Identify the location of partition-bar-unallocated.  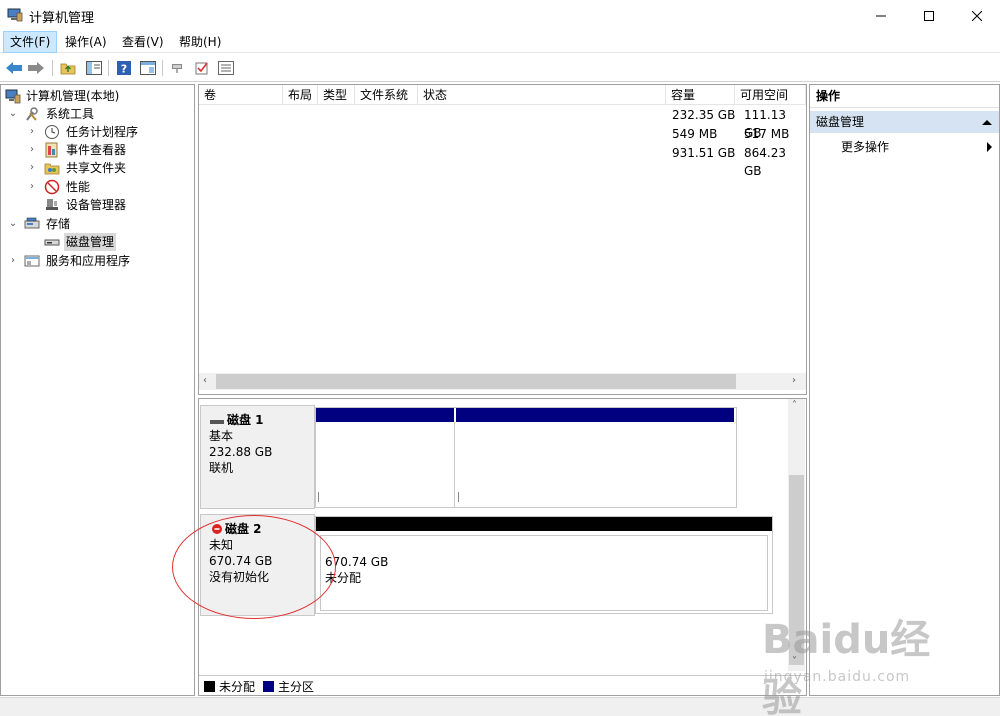
(544, 524).